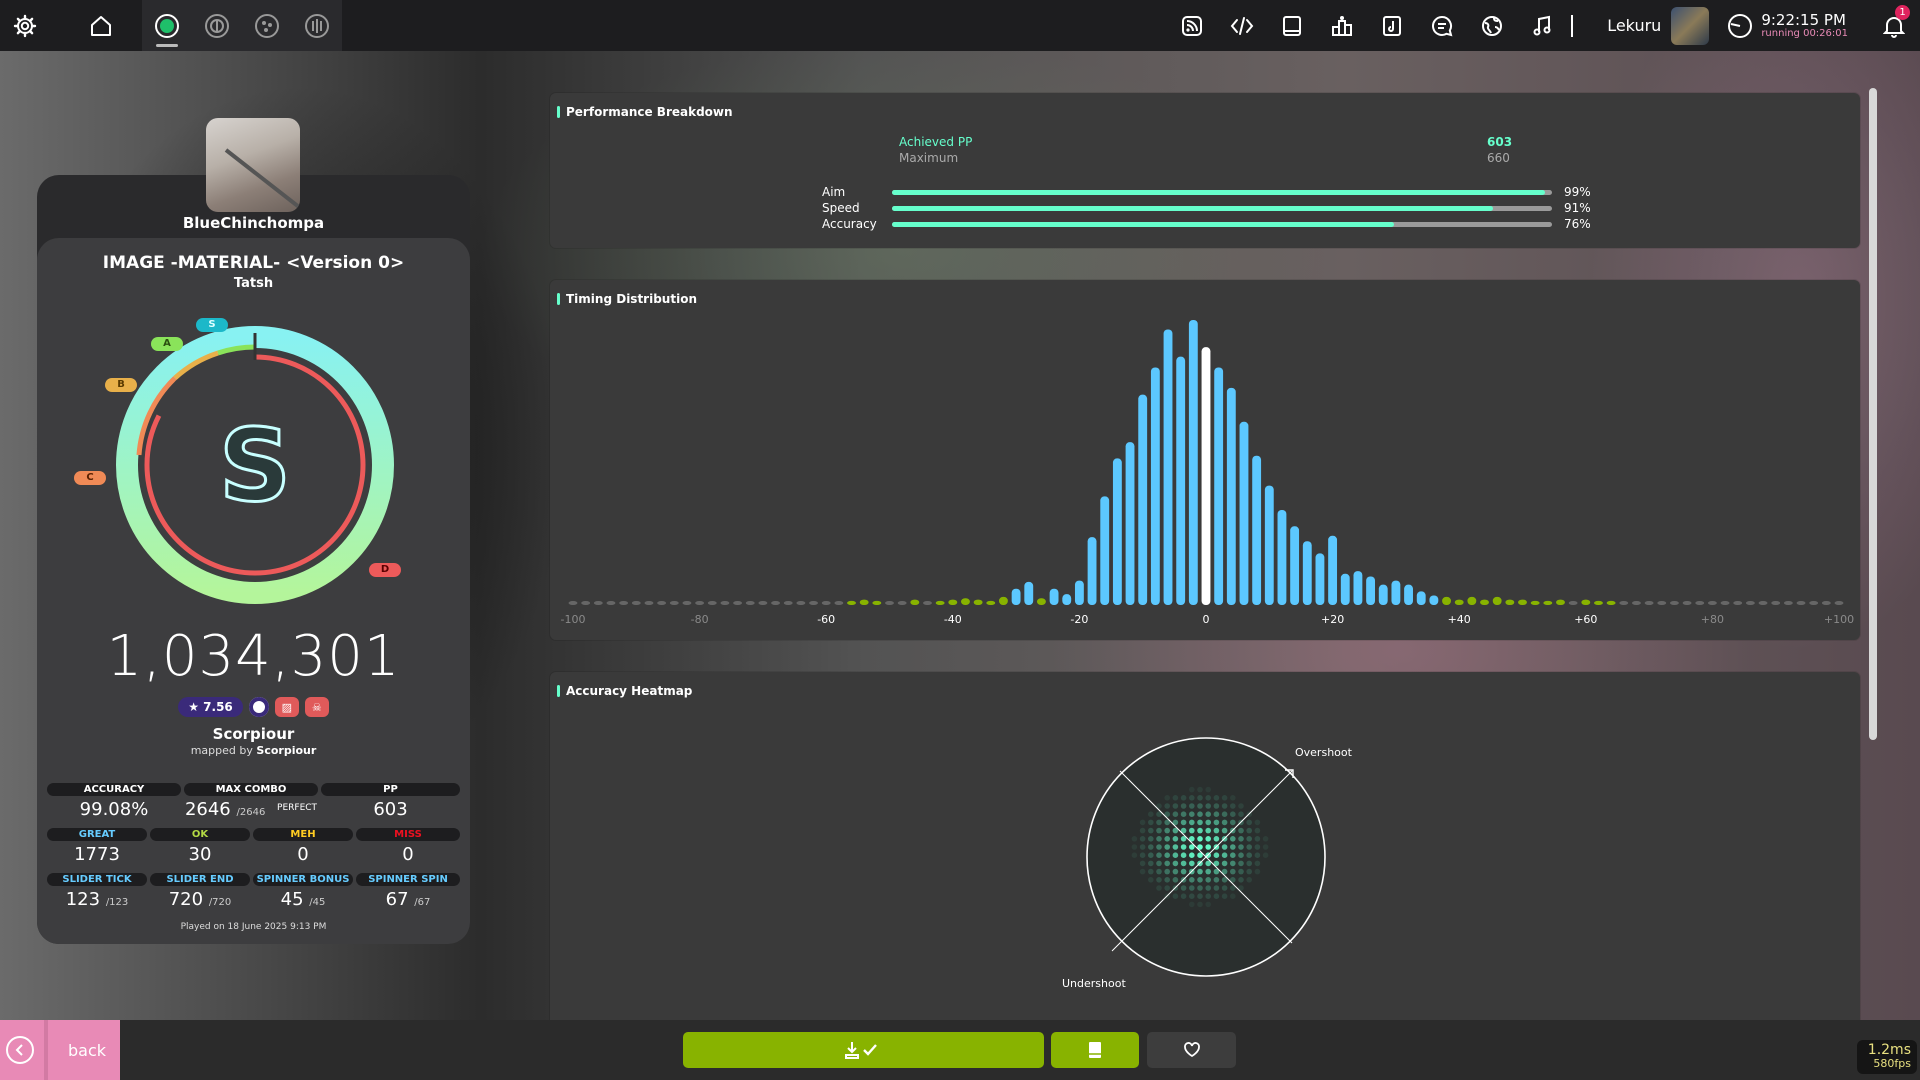 This screenshot has height=1080, width=1920. I want to click on spinner-spin-value: 67, so click(397, 899).